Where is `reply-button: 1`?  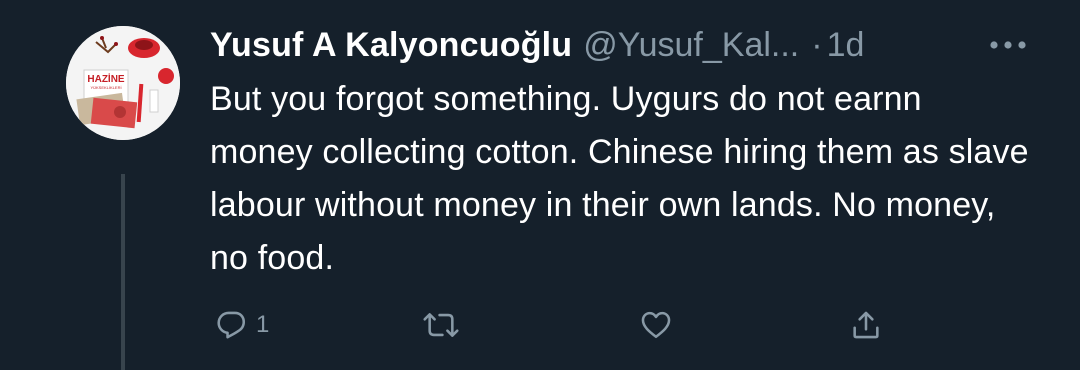
reply-button: 1 is located at coordinates (241, 325).